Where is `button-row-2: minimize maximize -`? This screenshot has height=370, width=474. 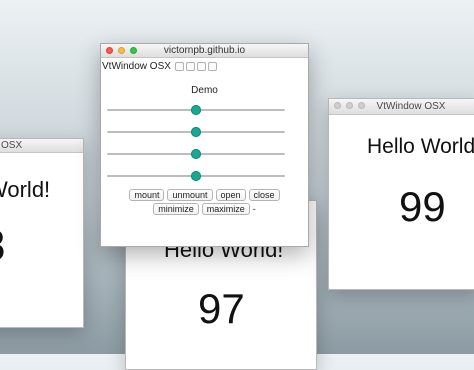
button-row-2: minimize maximize - is located at coordinates (204, 209).